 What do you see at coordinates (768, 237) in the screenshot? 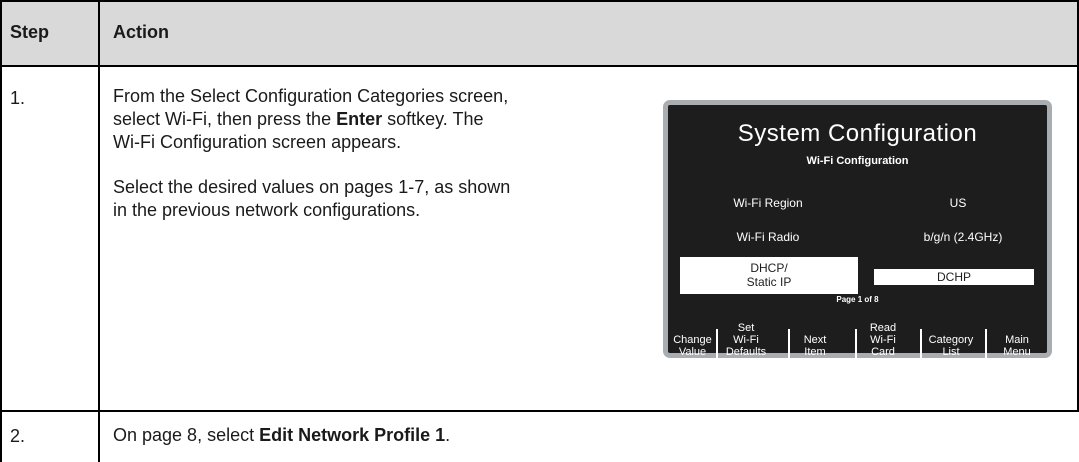
I see `wifi-radio-label: Wi-Fi Radio` at bounding box center [768, 237].